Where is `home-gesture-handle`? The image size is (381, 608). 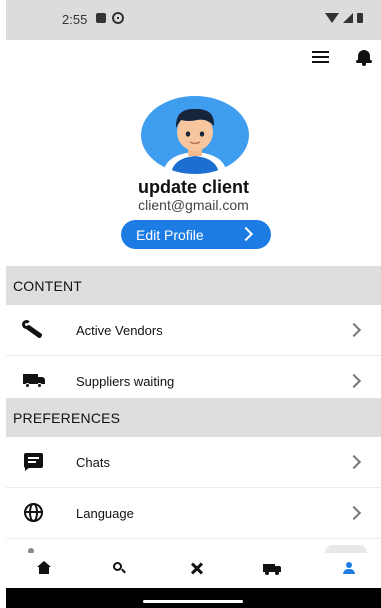 home-gesture-handle is located at coordinates (193, 601).